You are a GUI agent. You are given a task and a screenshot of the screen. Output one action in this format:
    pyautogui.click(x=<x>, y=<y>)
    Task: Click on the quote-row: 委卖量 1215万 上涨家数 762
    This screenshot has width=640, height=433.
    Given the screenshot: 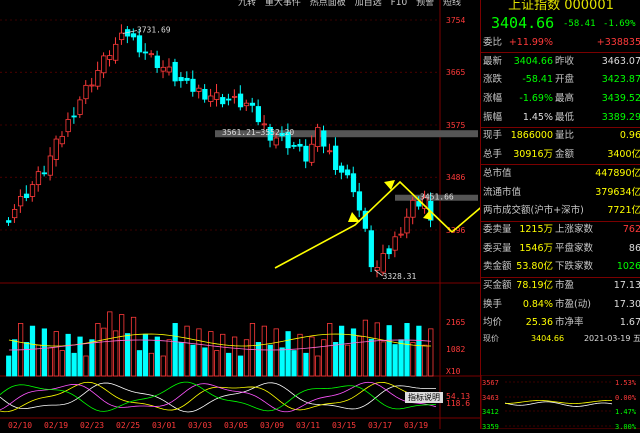 What is the action you would take?
    pyautogui.click(x=560, y=230)
    